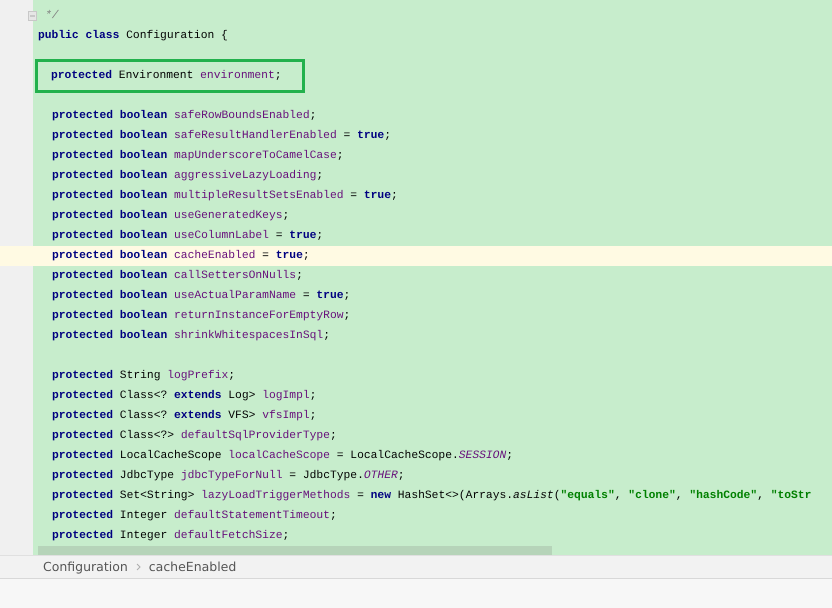 This screenshot has height=608, width=832. I want to click on code-line: protected boolean aggressiveLazyLoading;, so click(188, 176).